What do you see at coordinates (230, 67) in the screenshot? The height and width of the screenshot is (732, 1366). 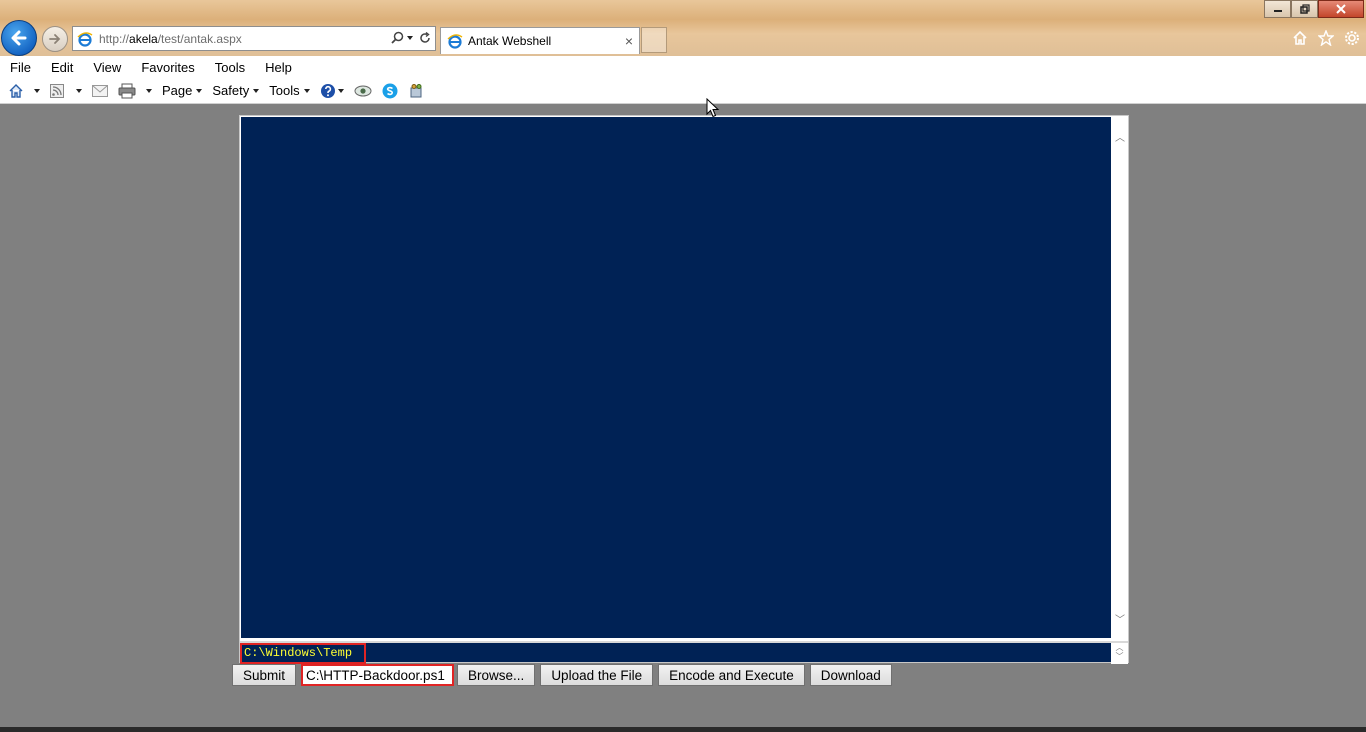 I see `menu-tools: Tools` at bounding box center [230, 67].